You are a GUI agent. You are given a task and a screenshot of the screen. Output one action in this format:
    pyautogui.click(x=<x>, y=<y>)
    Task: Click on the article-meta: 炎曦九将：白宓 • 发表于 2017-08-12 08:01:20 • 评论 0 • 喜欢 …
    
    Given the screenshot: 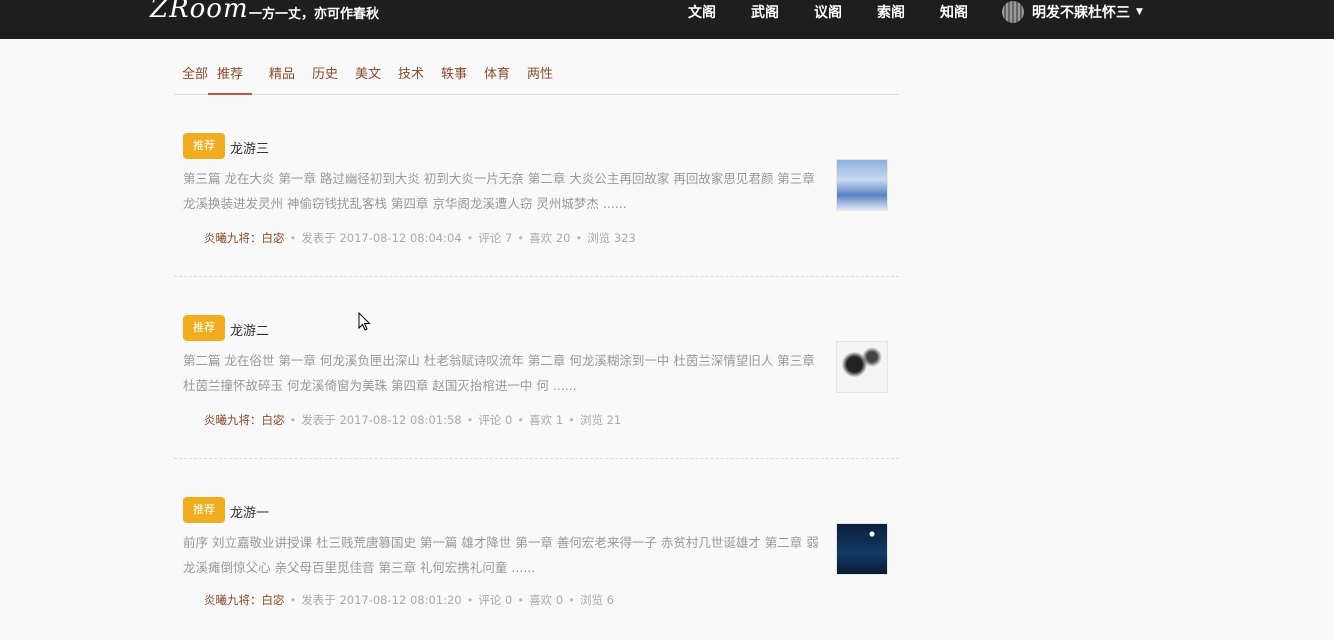 What is the action you would take?
    pyautogui.click(x=409, y=600)
    